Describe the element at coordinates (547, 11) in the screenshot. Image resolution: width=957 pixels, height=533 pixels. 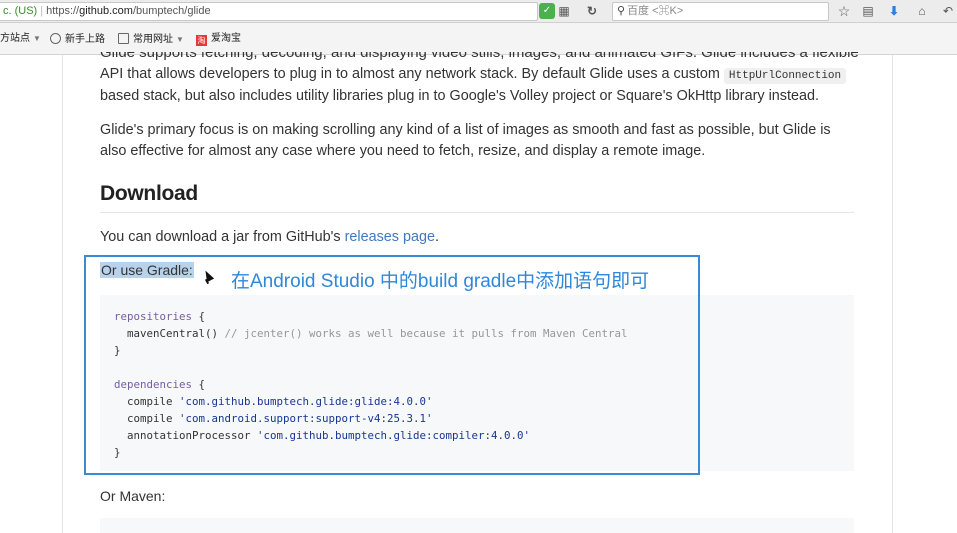
I see `shield-icon: ✓` at that location.